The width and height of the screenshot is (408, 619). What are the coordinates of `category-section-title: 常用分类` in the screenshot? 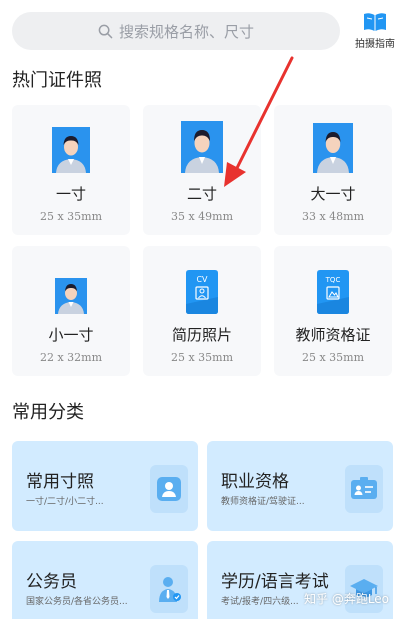 It's located at (48, 412).